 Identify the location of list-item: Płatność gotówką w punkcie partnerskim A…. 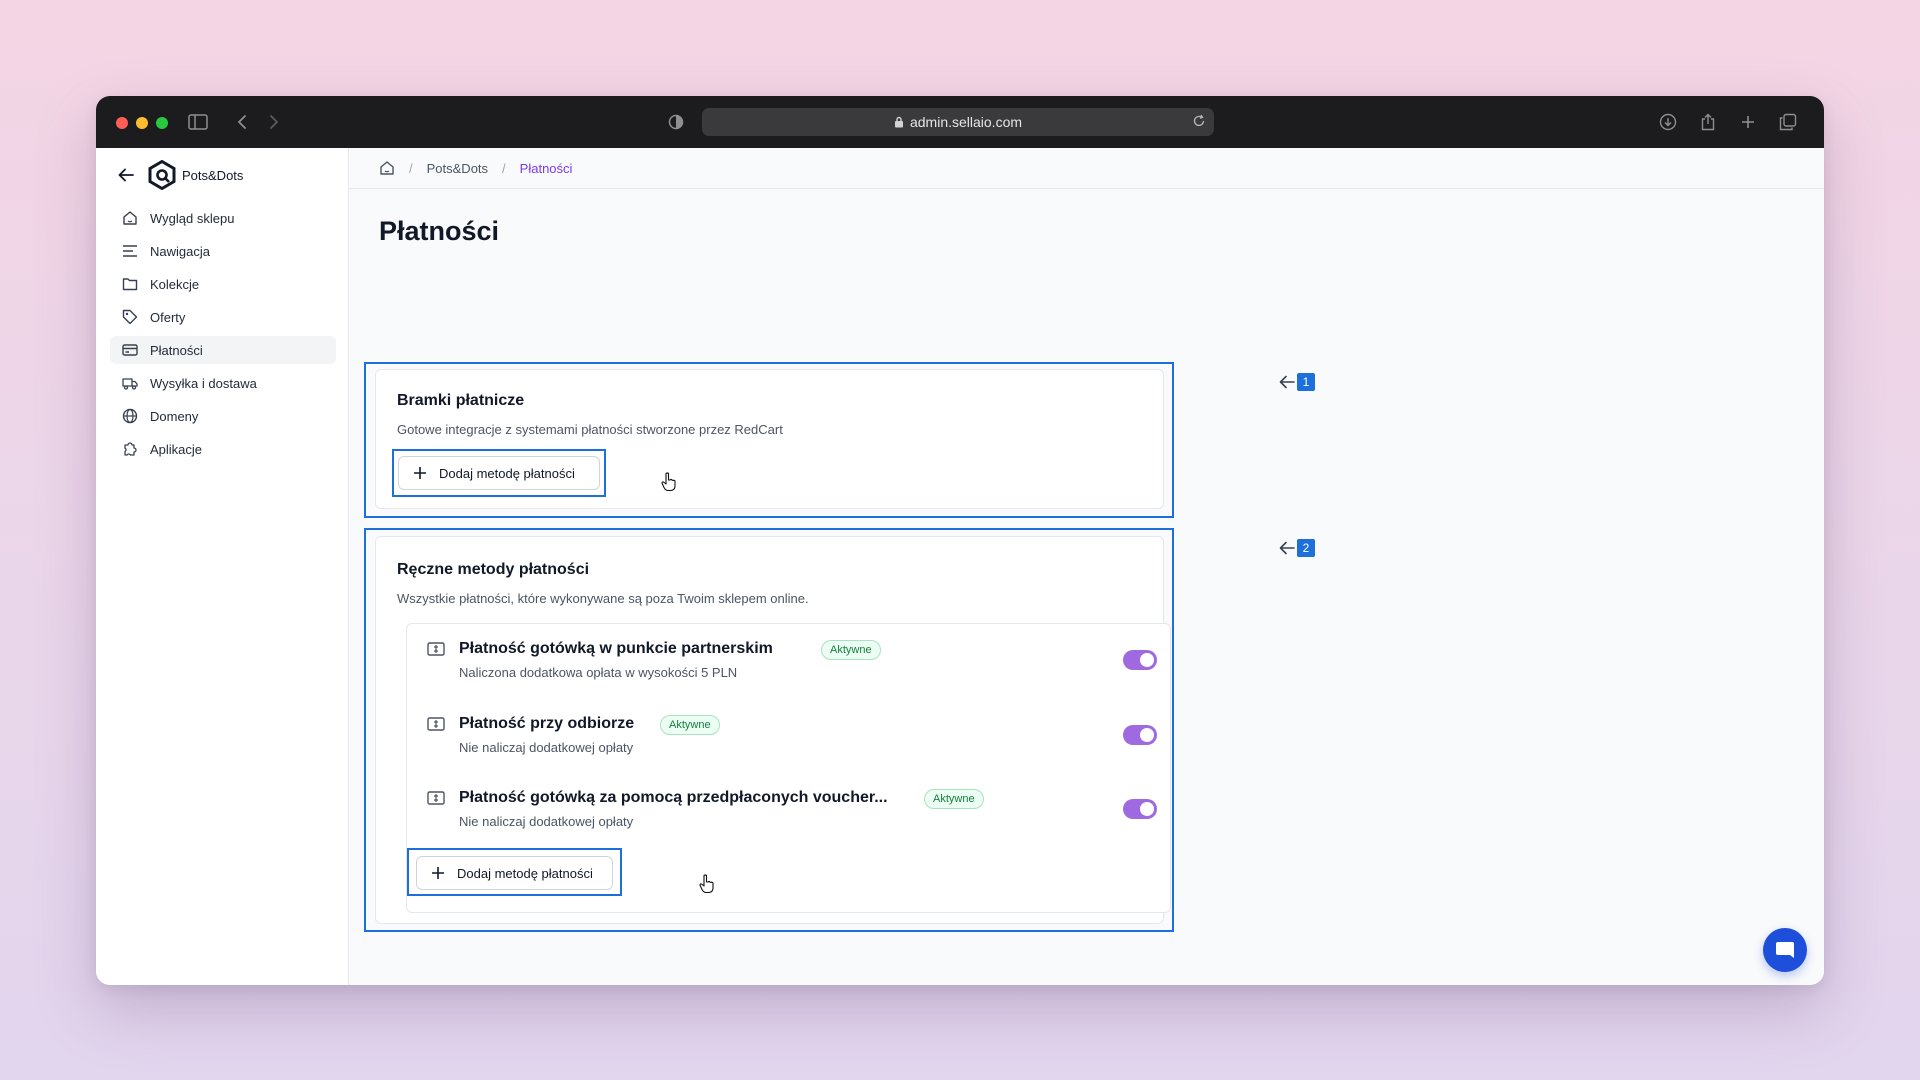
(792, 665).